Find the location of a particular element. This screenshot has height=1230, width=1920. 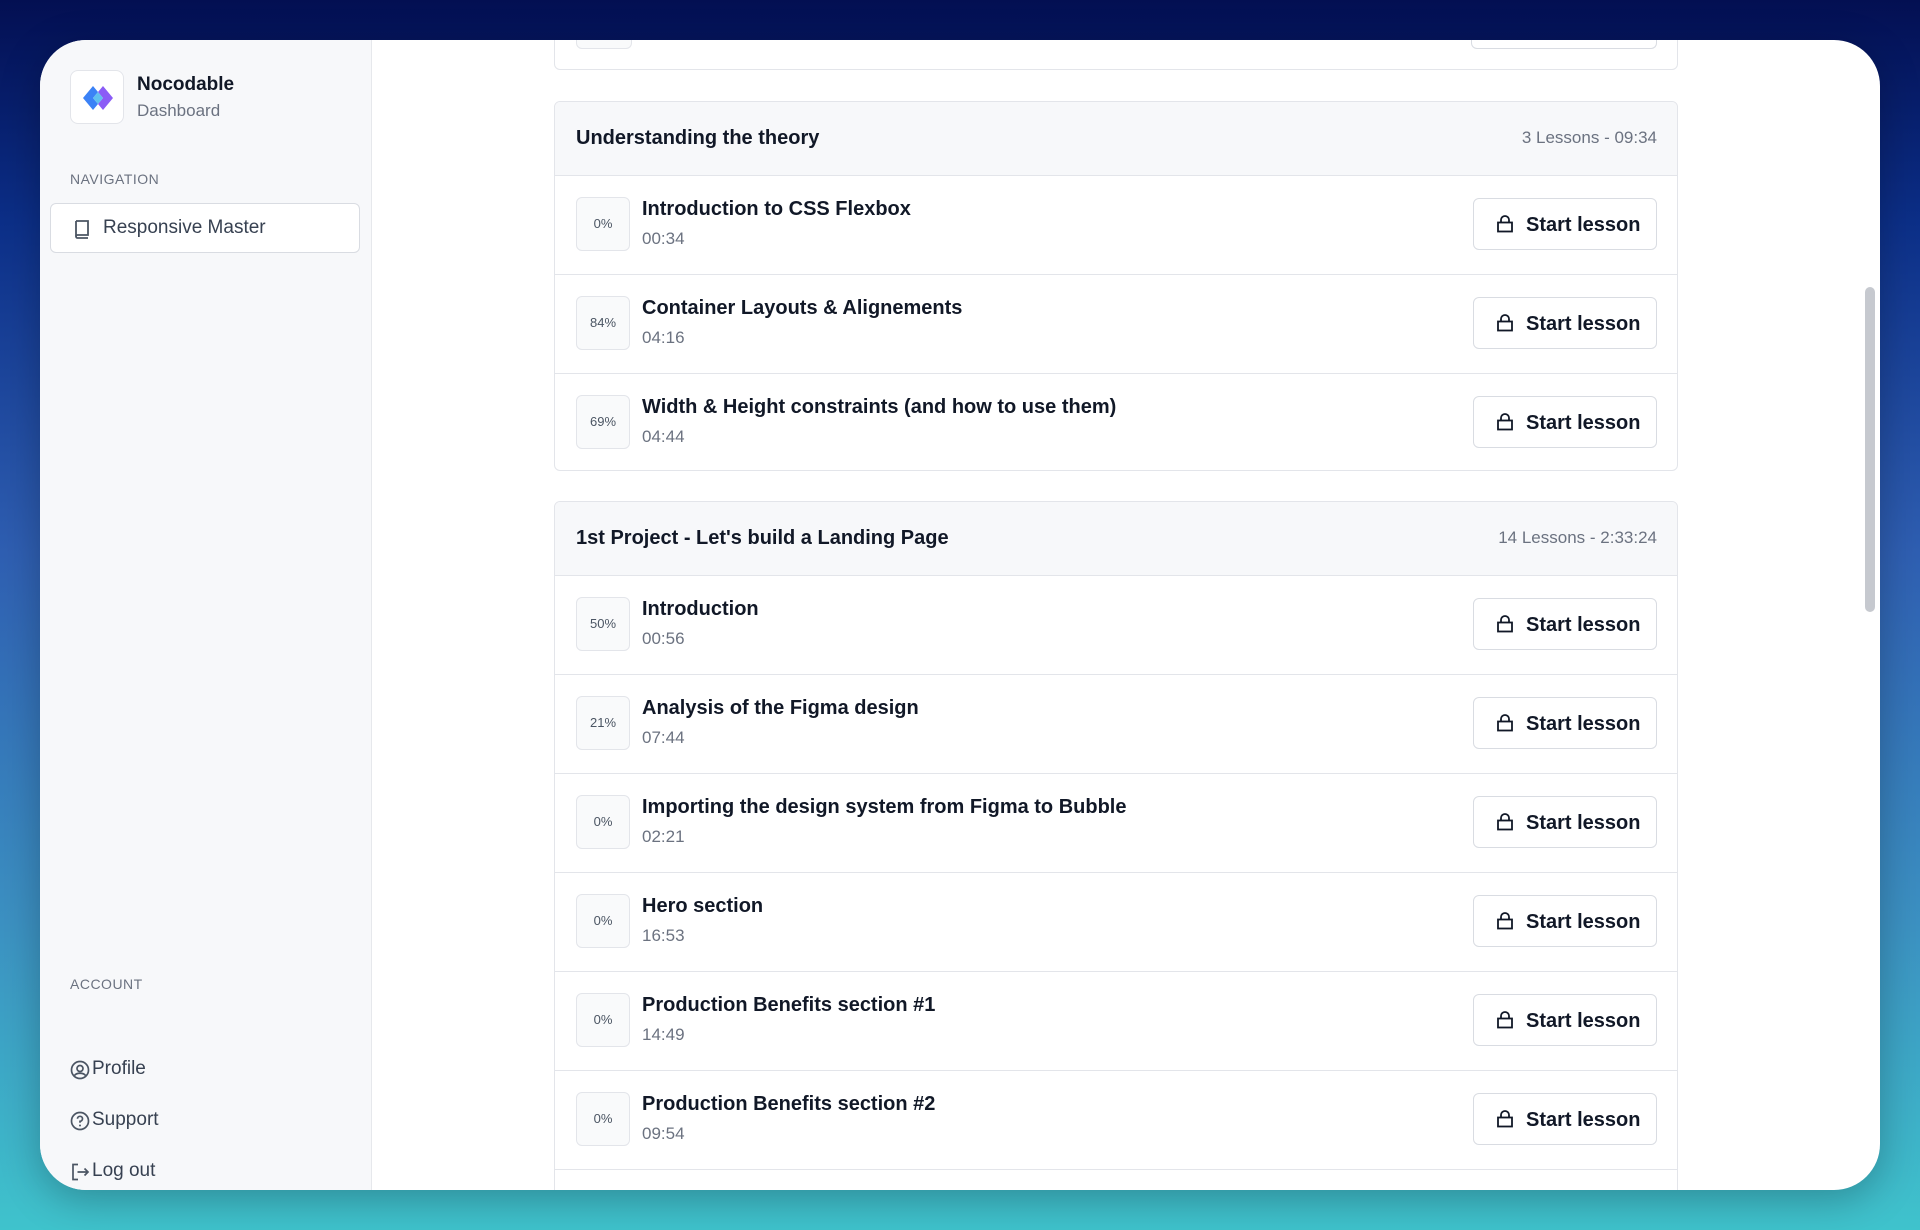

nocodable-logo-icon is located at coordinates (98, 98).